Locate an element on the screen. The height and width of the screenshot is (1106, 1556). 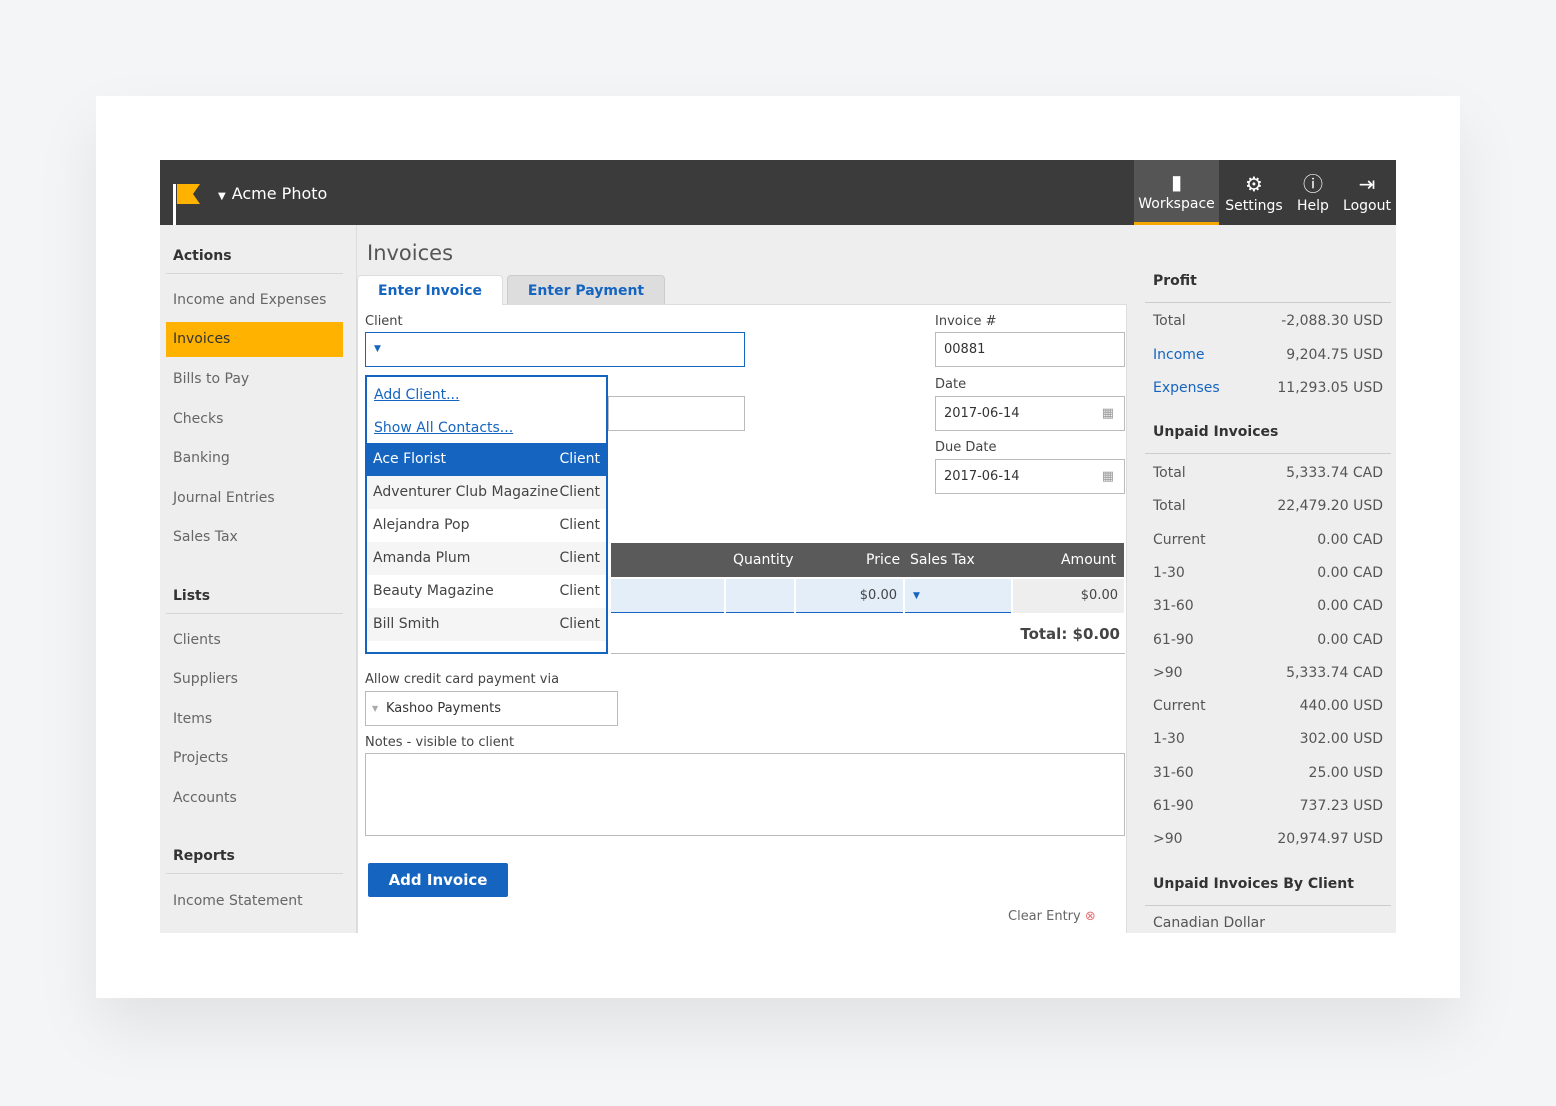
logout-icon: ⇥ is located at coordinates (1367, 183).